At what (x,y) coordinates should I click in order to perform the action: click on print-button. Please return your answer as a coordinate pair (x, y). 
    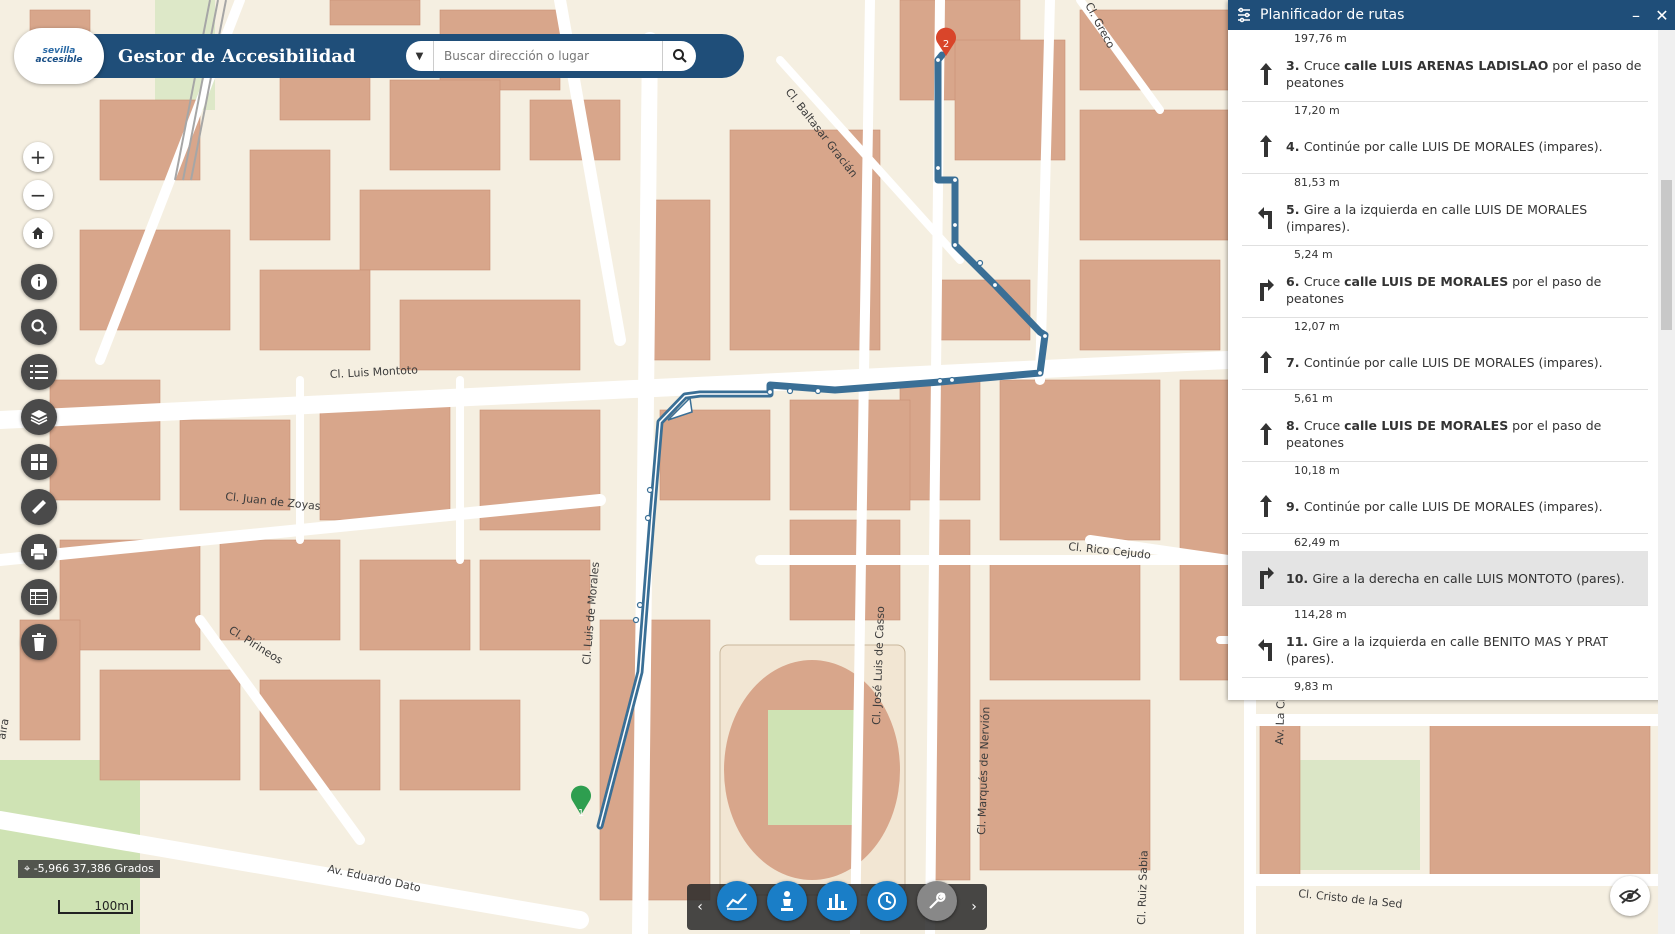
    Looking at the image, I should click on (39, 552).